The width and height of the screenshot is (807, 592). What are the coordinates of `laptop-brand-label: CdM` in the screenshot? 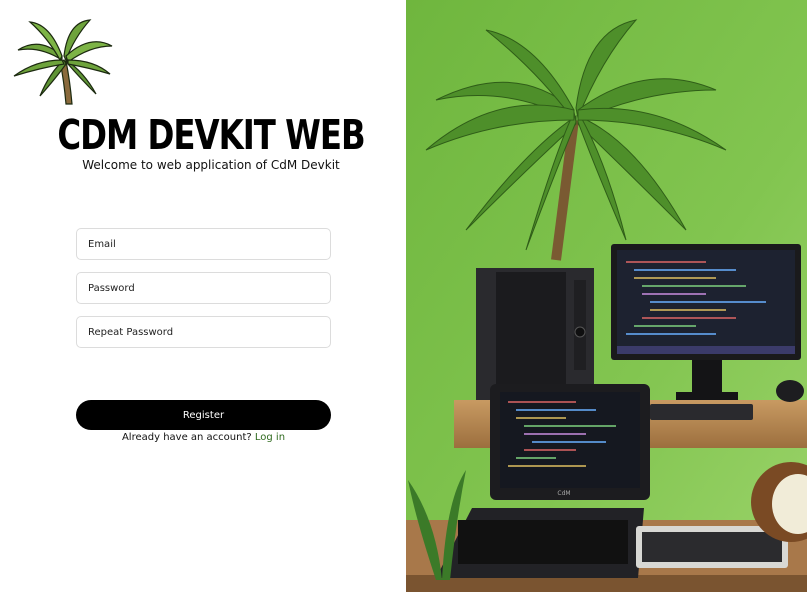 It's located at (563, 493).